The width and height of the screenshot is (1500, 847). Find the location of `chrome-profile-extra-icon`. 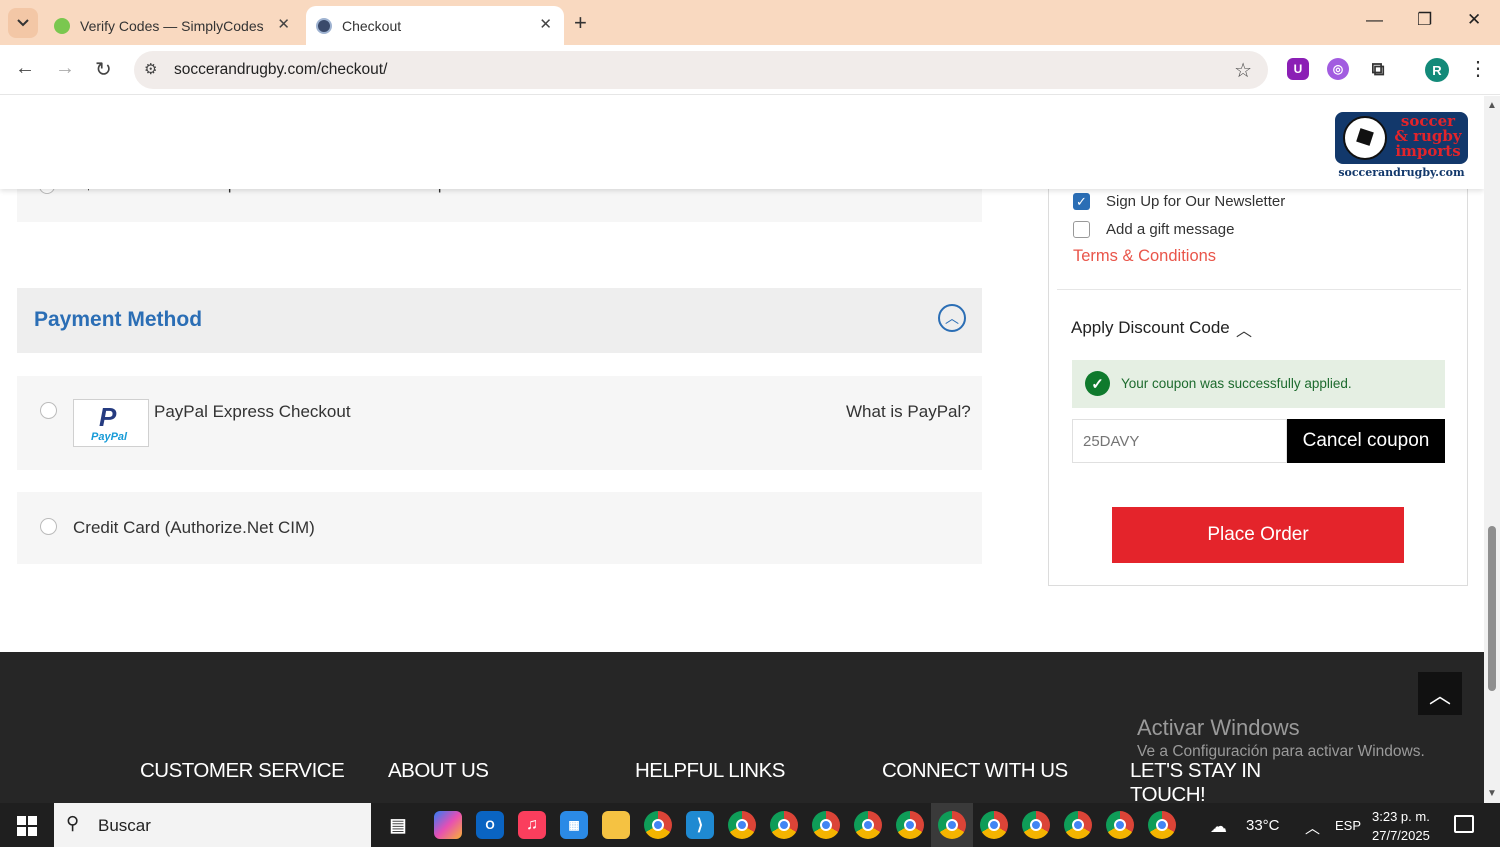

chrome-profile-extra-icon is located at coordinates (1162, 825).